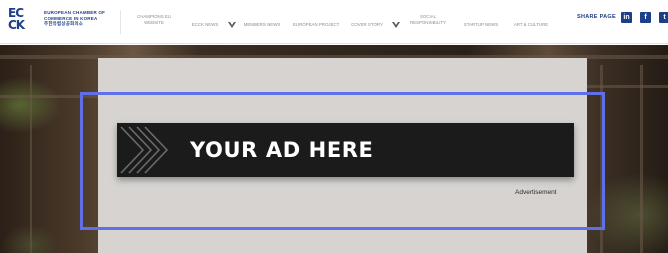  I want to click on nav-label-line: COVER STORY, so click(367, 24).